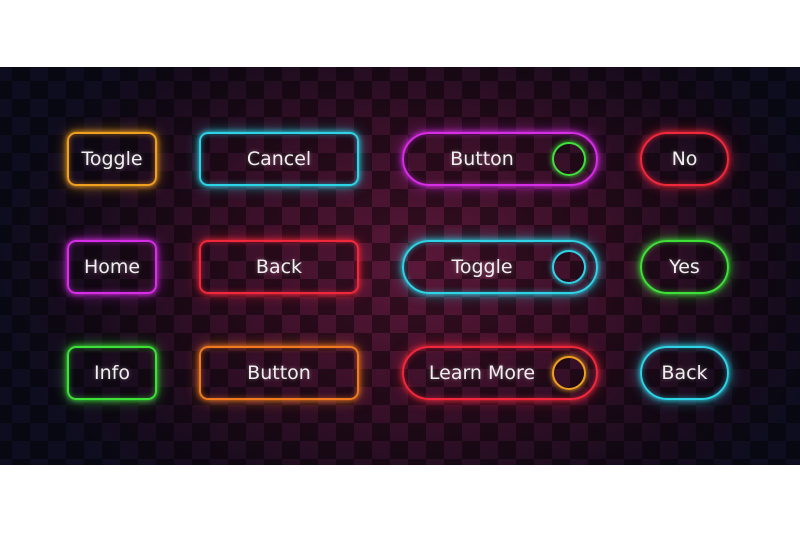  I want to click on button-toggle-pill: Button, so click(500, 159).